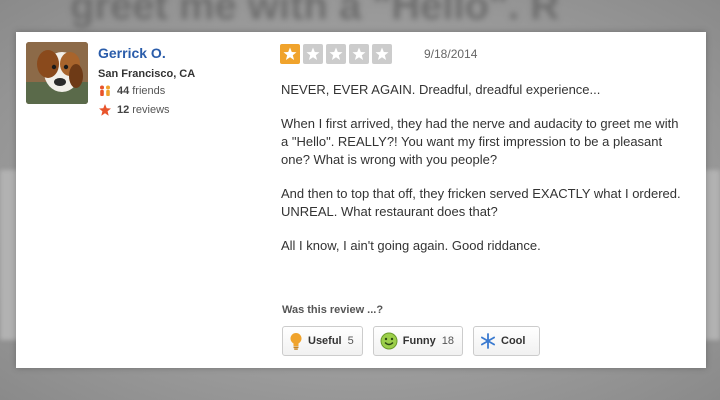 This screenshot has width=720, height=400. I want to click on friends-stat: 44 friends, so click(131, 91).